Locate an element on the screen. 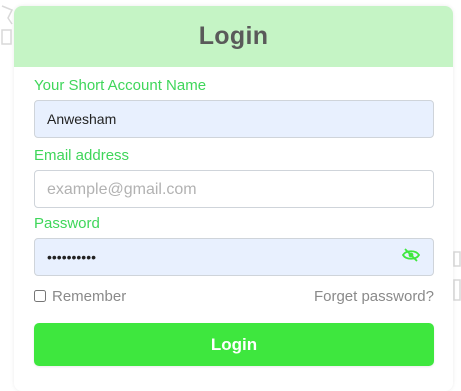  page-title: Login is located at coordinates (233, 36).